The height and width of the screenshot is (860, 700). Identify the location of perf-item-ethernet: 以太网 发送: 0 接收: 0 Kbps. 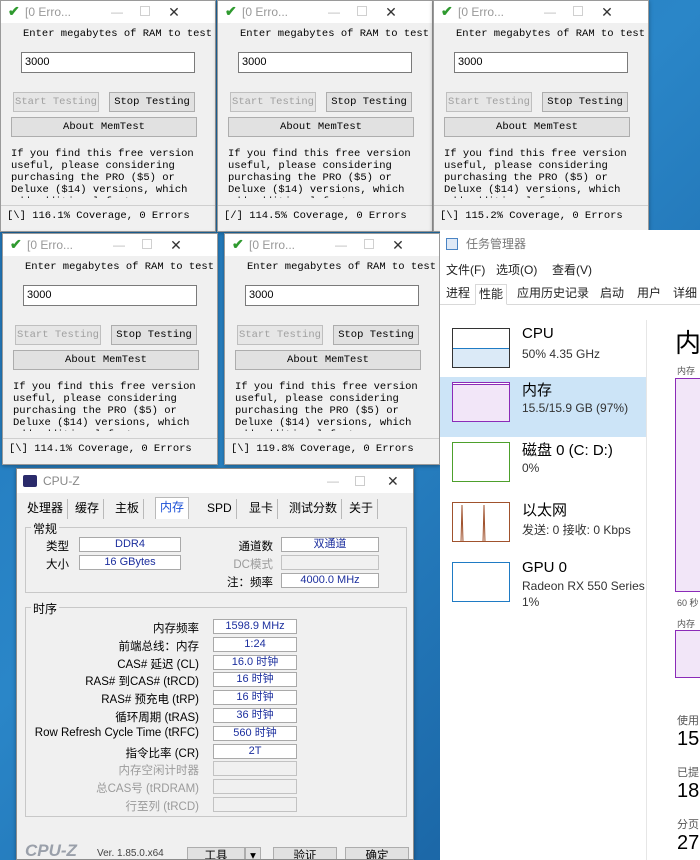
(543, 527).